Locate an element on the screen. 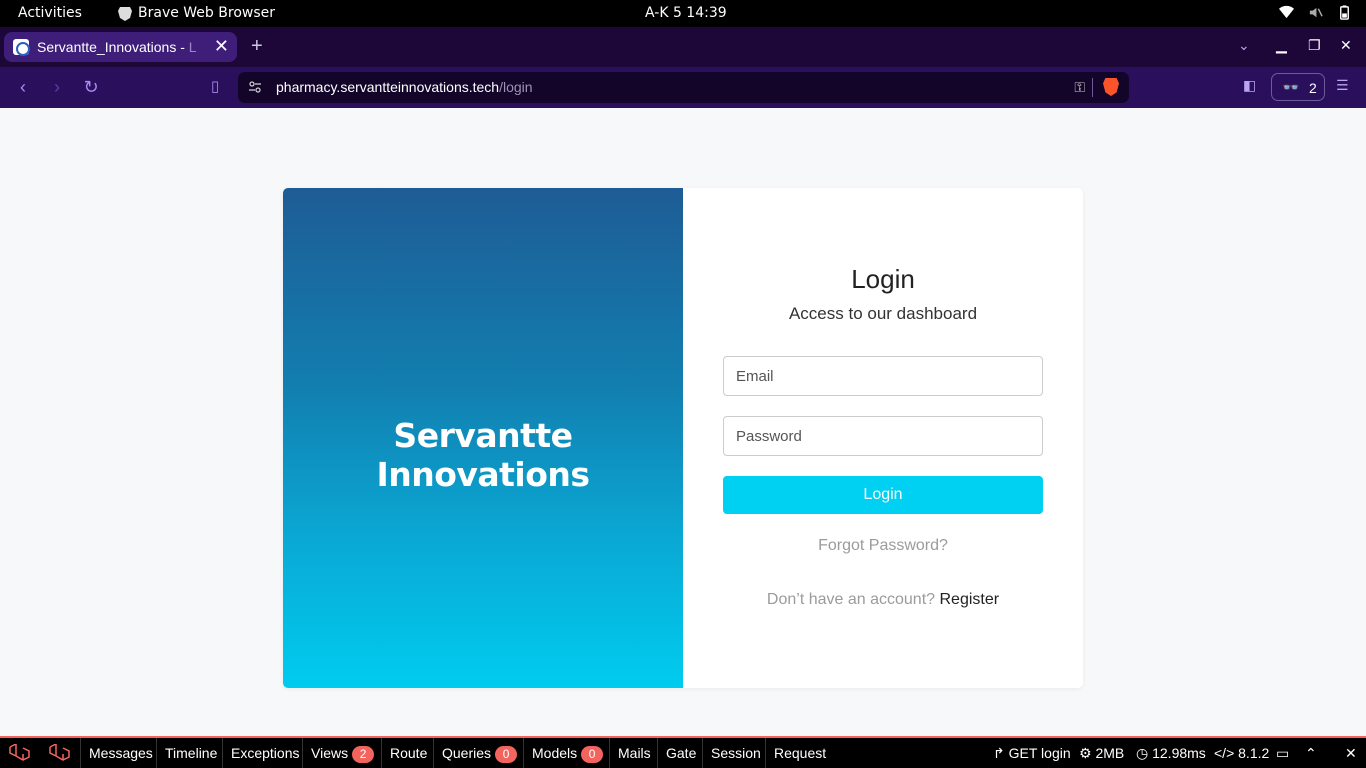 The height and width of the screenshot is (768, 1366). views-count-badge: 2 is located at coordinates (363, 754).